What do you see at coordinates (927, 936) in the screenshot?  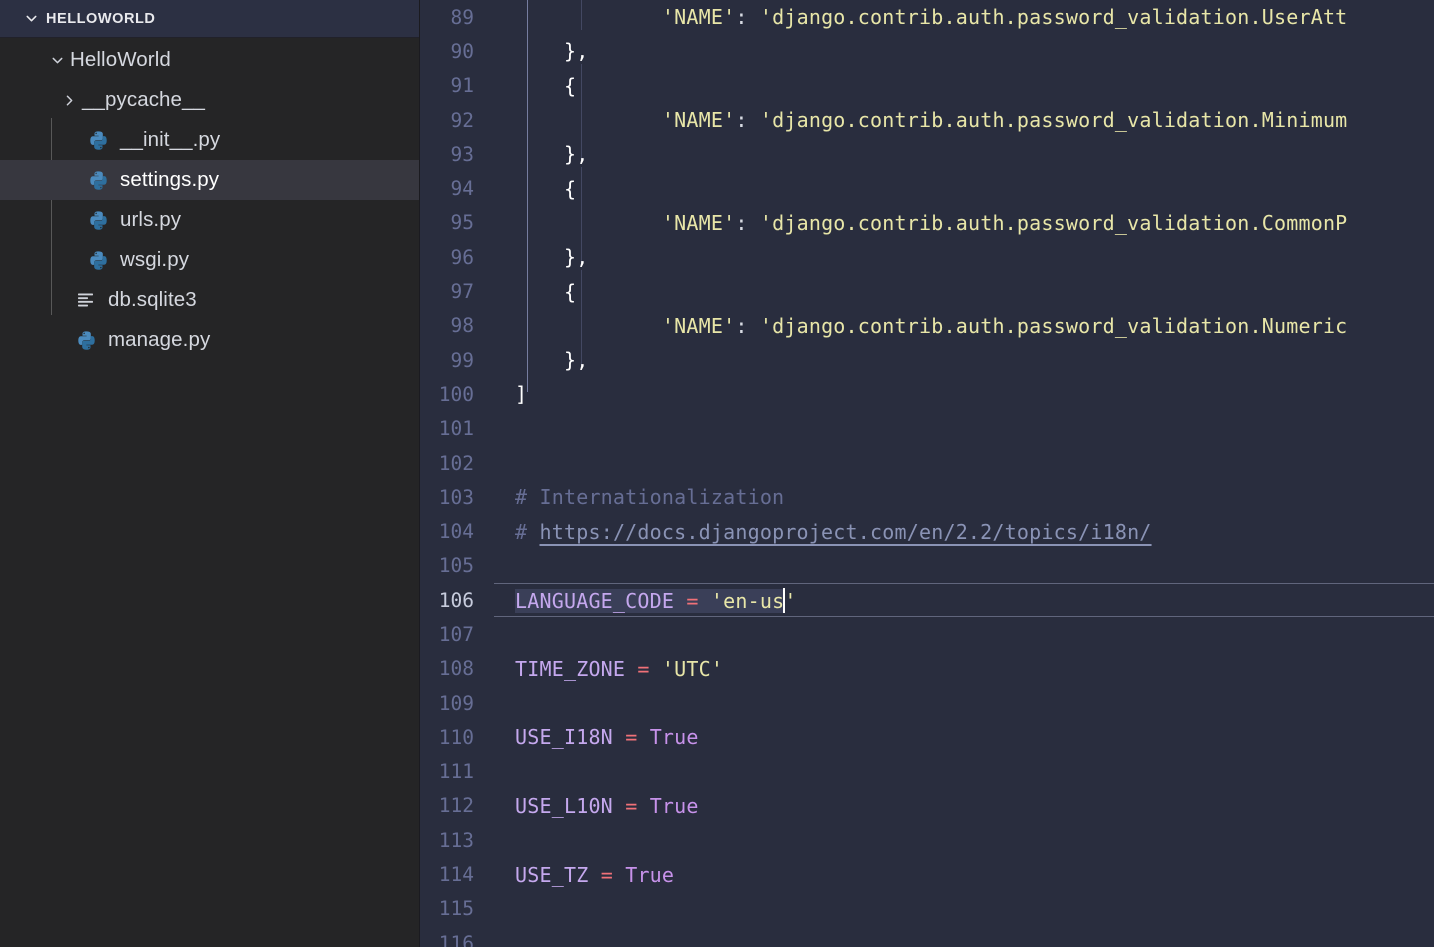 I see `code-line: 116` at bounding box center [927, 936].